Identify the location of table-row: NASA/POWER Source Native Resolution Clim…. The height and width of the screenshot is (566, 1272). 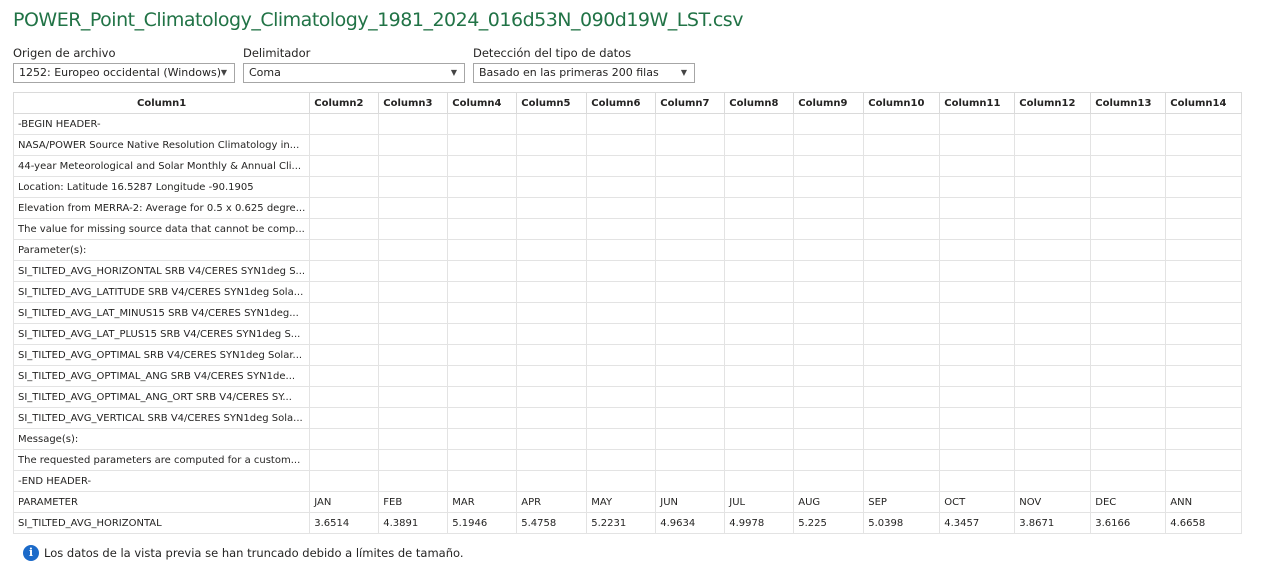
(627, 145).